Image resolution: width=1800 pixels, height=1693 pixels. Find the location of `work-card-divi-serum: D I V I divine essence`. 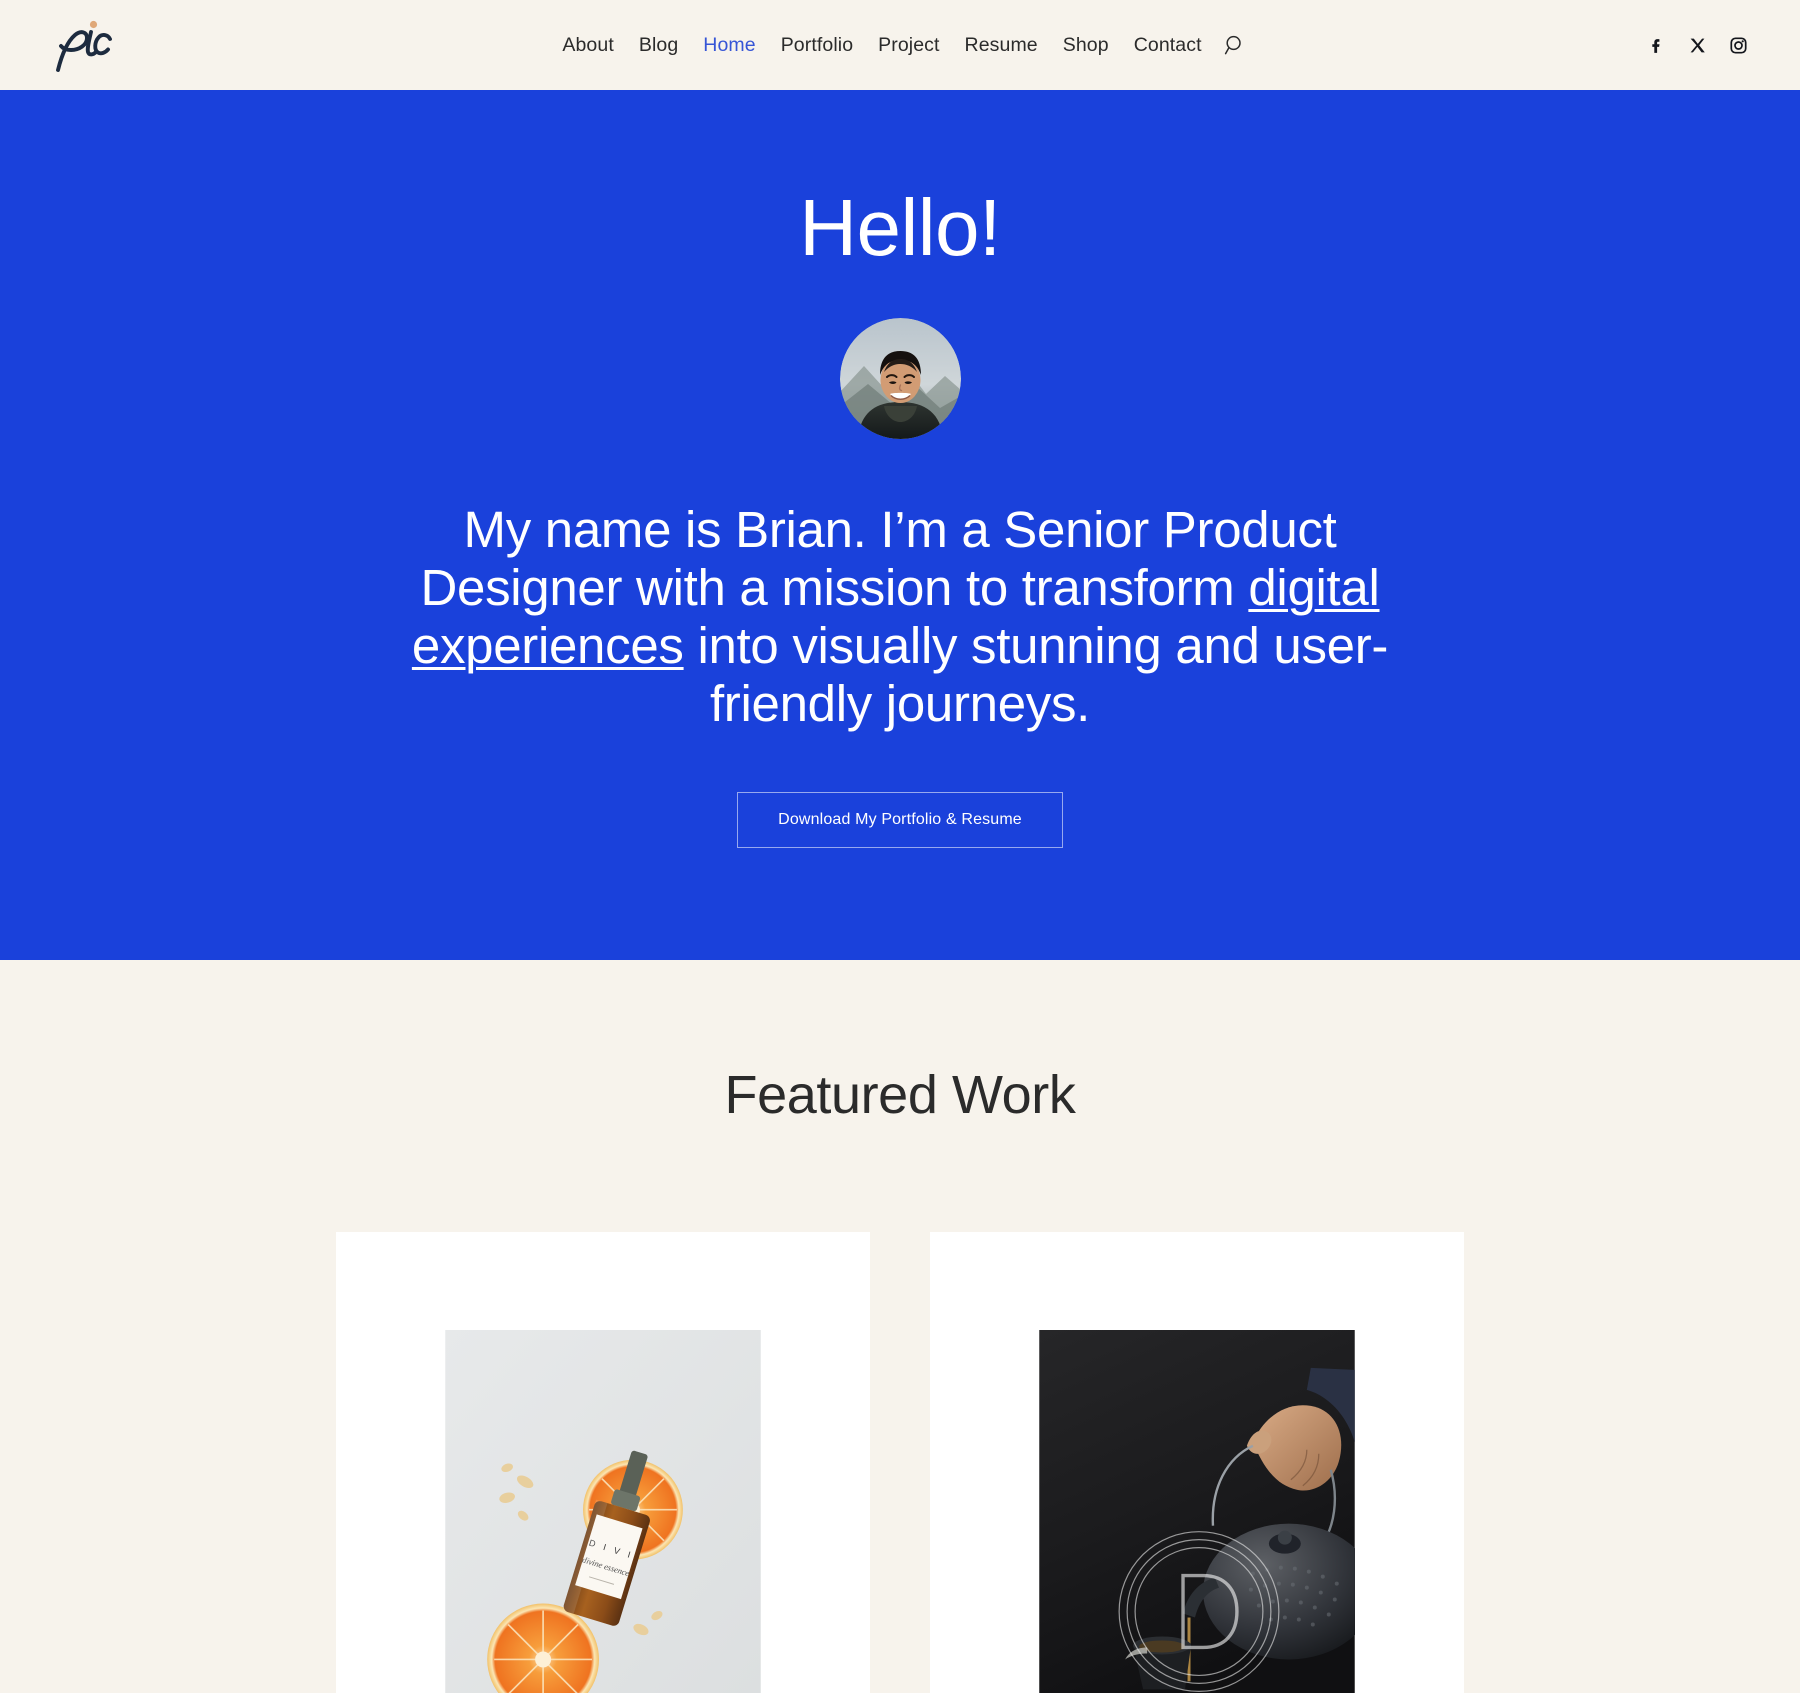

work-card-divi-serum: D I V I divine essence is located at coordinates (603, 1462).